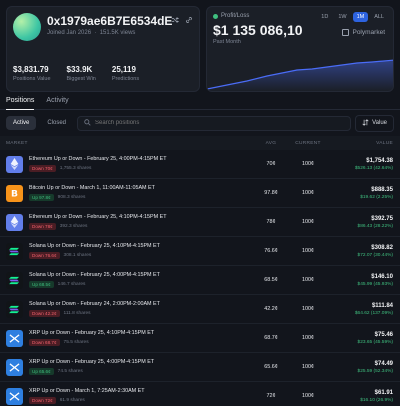  What do you see at coordinates (300, 75) in the screenshot?
I see `pnl-chart` at bounding box center [300, 75].